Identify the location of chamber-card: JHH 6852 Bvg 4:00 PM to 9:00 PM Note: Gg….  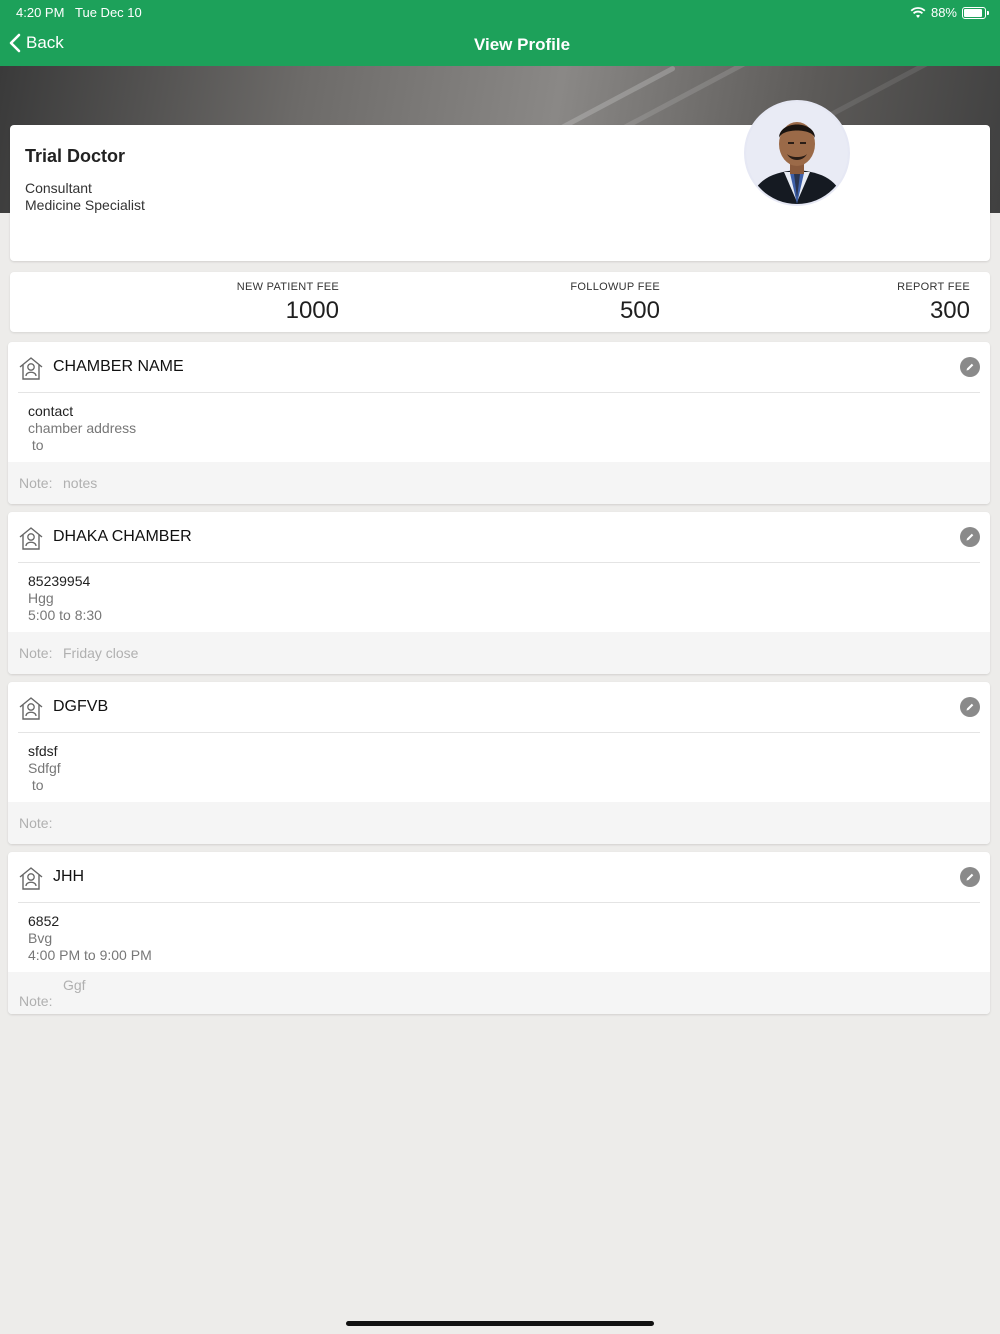
(499, 933).